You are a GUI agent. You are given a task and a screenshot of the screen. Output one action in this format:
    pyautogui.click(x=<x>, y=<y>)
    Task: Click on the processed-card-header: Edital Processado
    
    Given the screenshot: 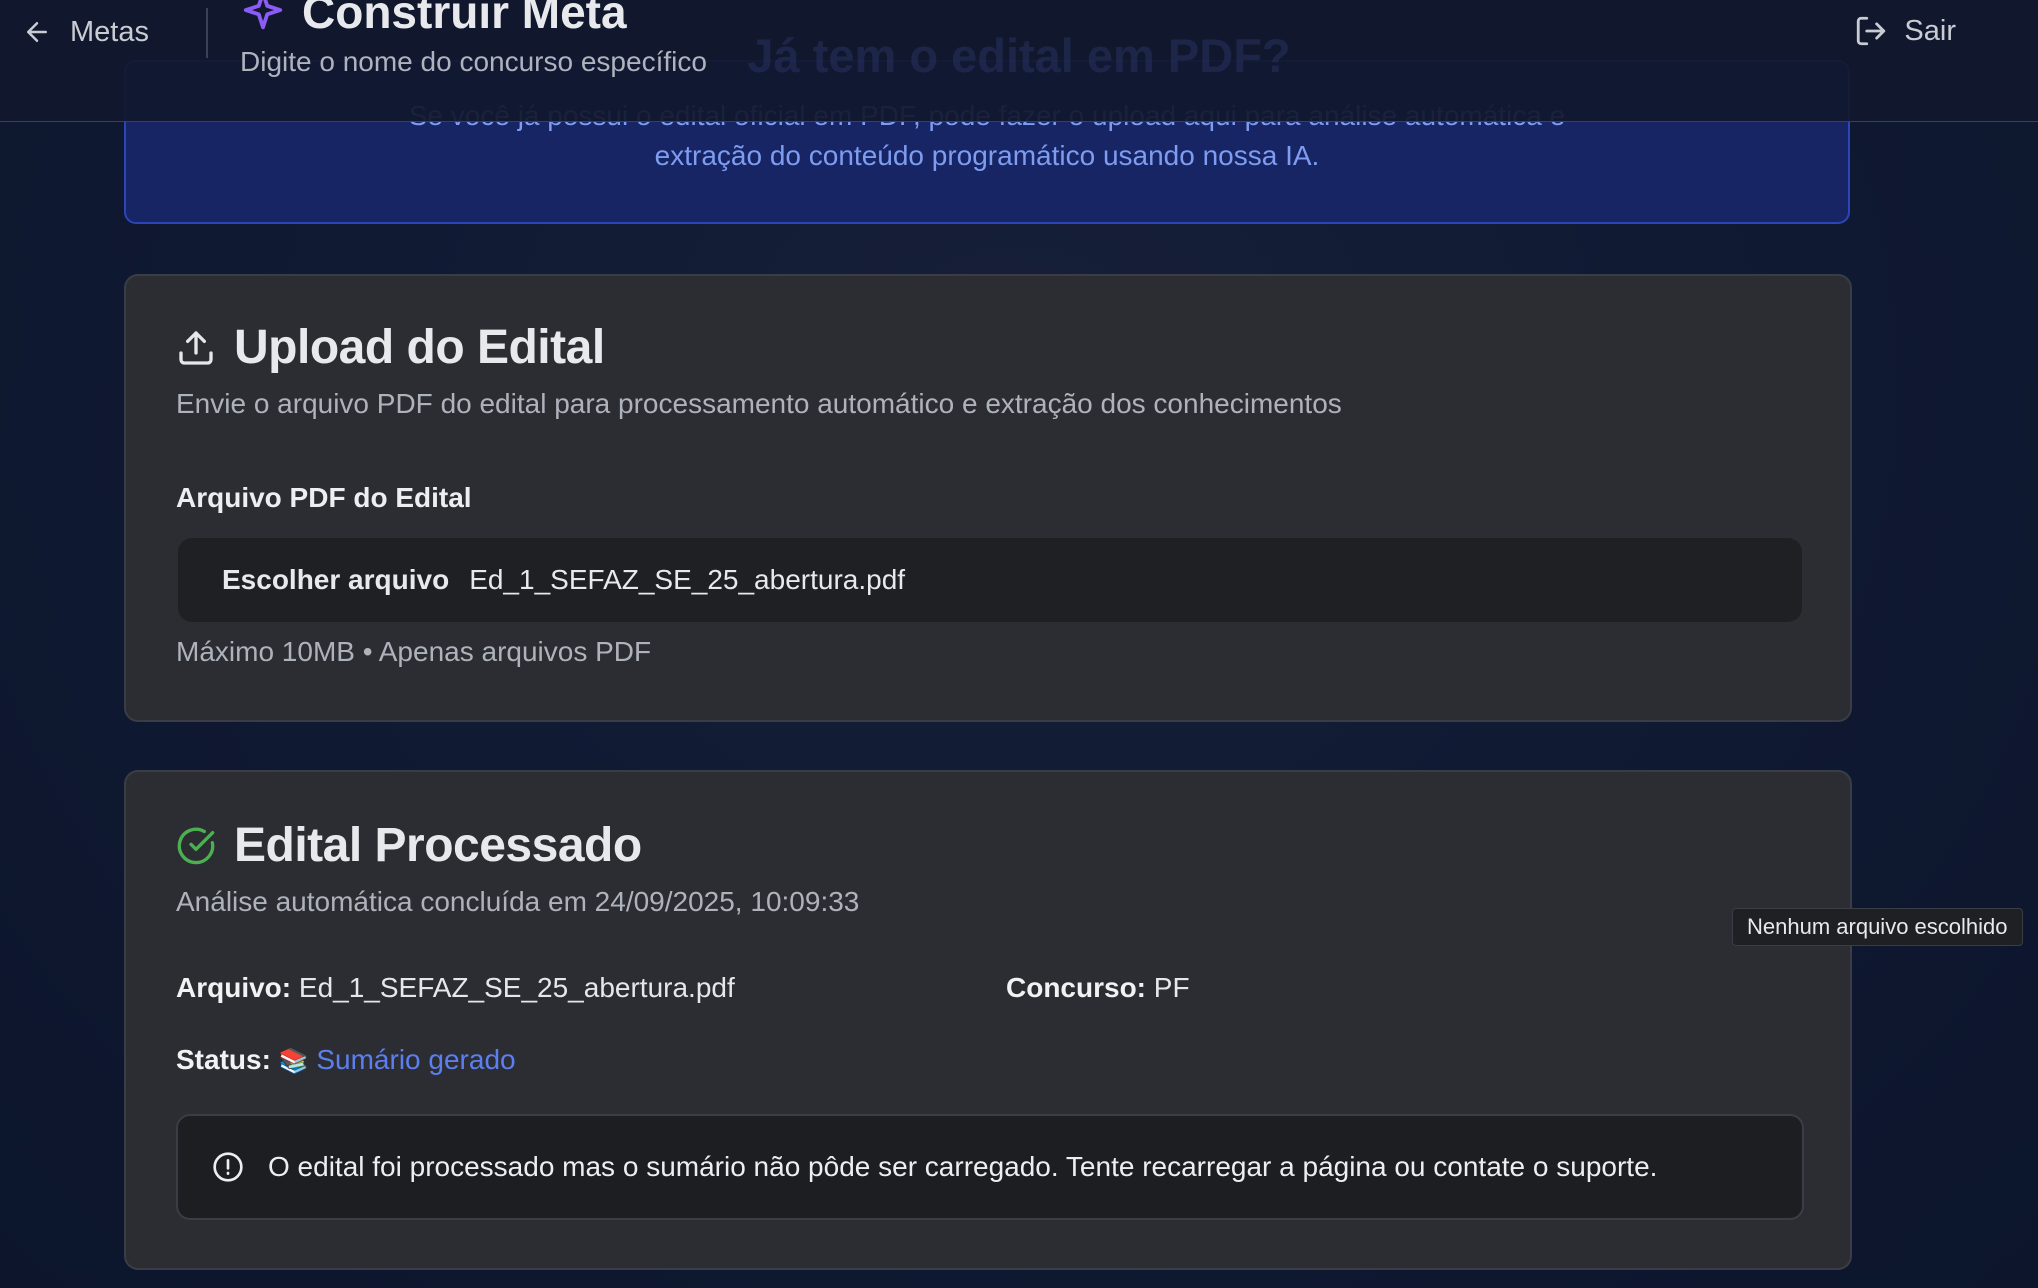 What is the action you would take?
    pyautogui.click(x=409, y=845)
    